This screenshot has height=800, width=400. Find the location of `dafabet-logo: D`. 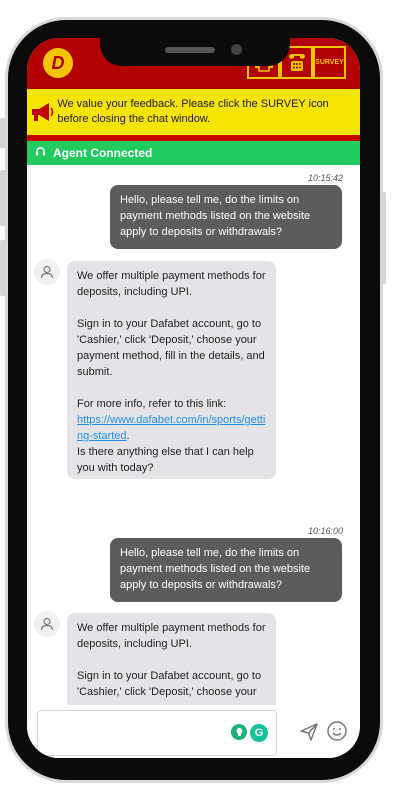

dafabet-logo: D is located at coordinates (58, 63).